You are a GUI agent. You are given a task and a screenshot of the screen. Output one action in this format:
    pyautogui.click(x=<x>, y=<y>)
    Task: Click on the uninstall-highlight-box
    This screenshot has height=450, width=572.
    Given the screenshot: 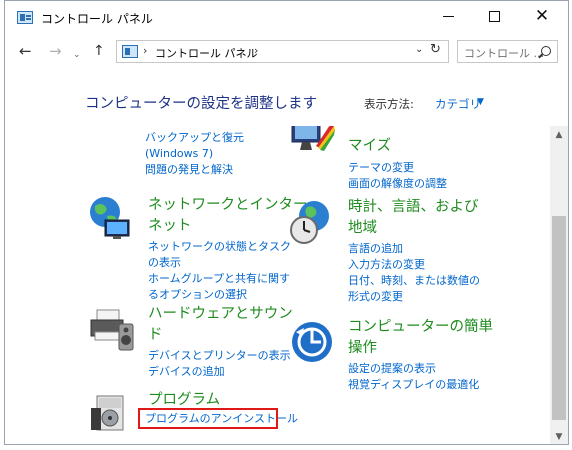 What is the action you would take?
    pyautogui.click(x=208, y=418)
    